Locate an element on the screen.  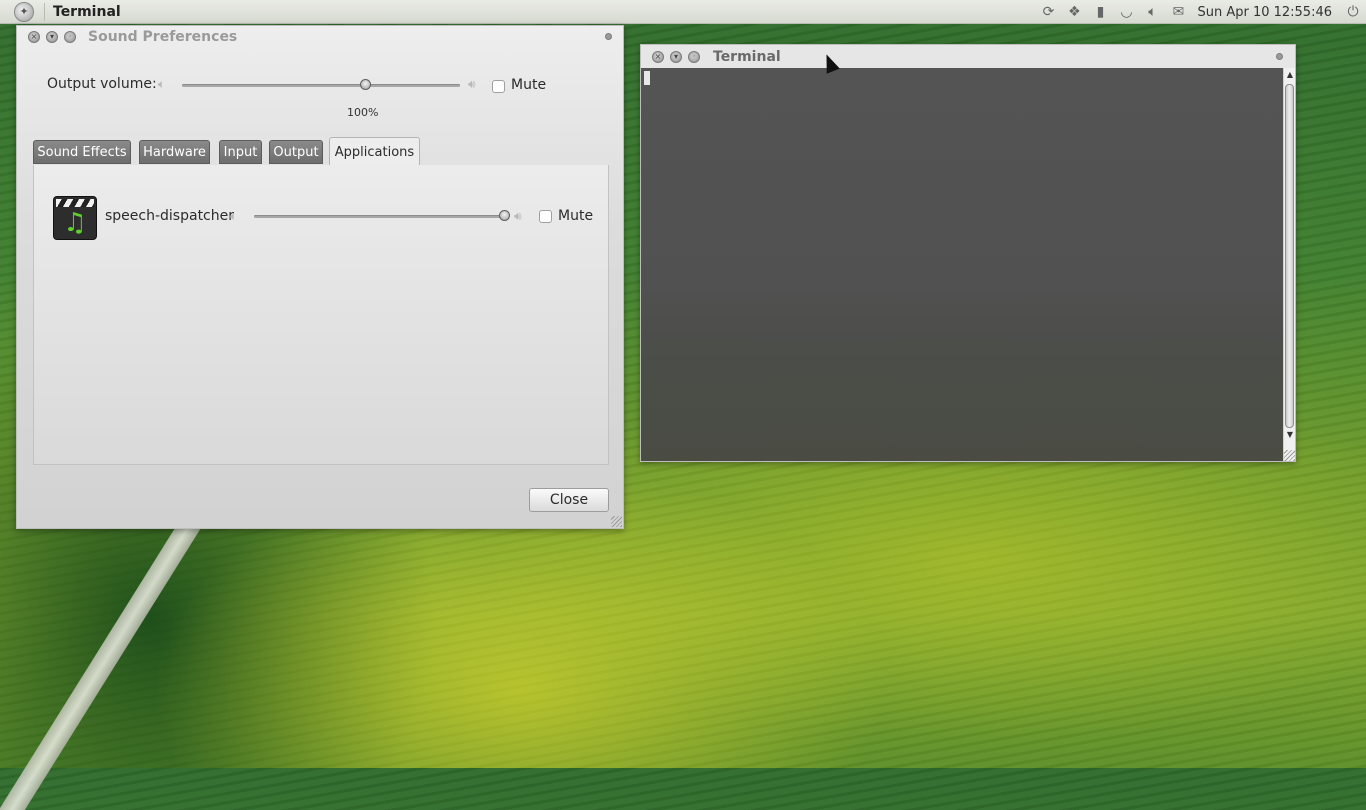
menu-logo-icon: ✦ is located at coordinates (24, 11).